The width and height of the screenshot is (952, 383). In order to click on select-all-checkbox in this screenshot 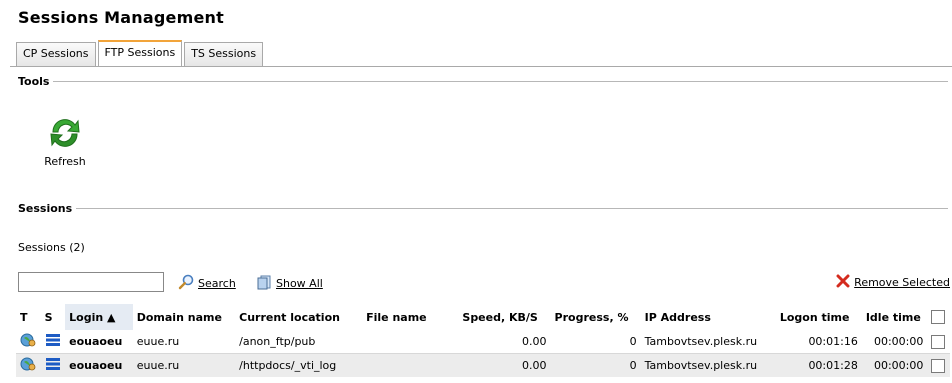, I will do `click(938, 317)`.